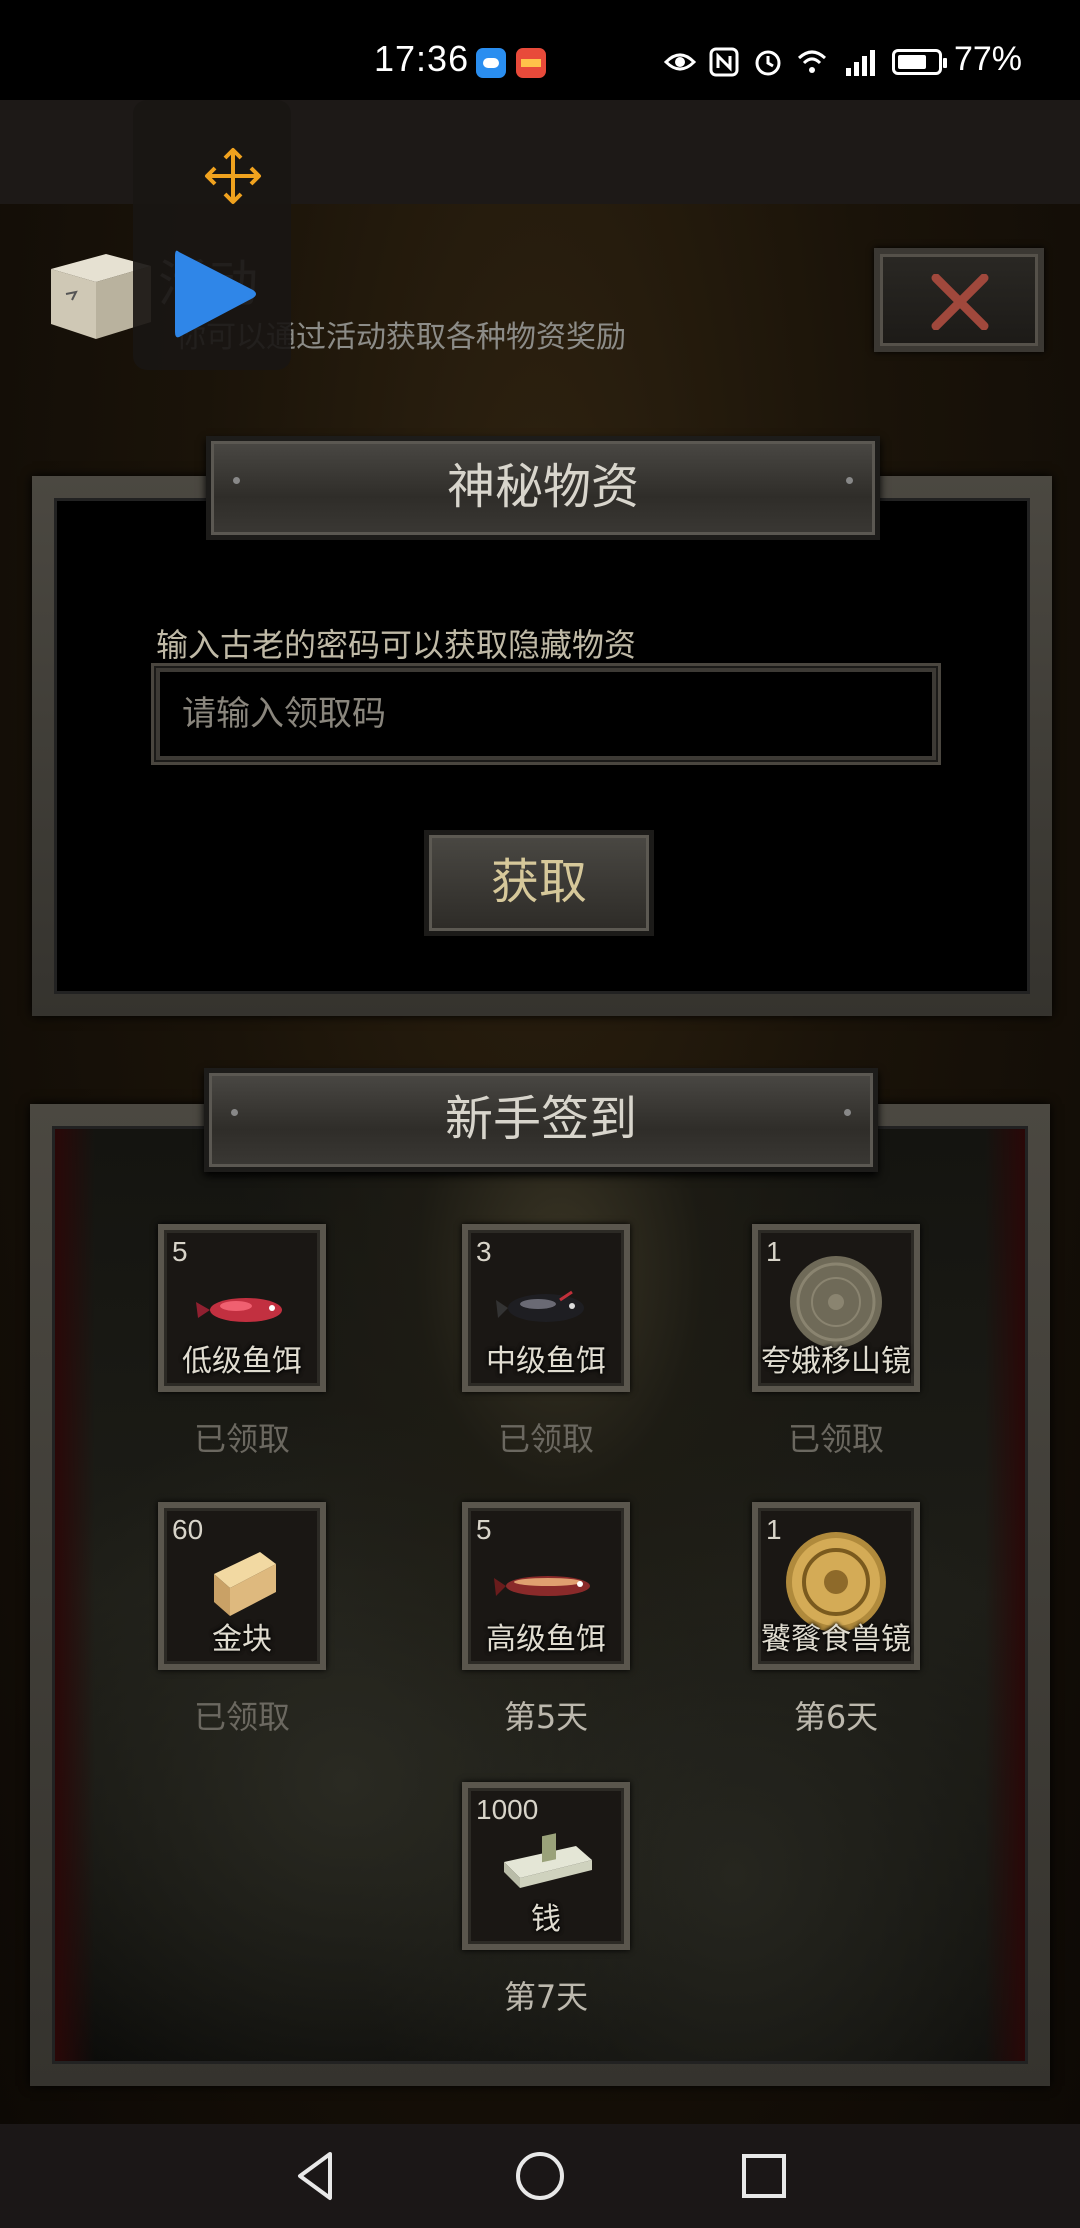 This screenshot has width=1080, height=2228. What do you see at coordinates (836, 1639) in the screenshot?
I see `reward-name: 饕餮食兽镜` at bounding box center [836, 1639].